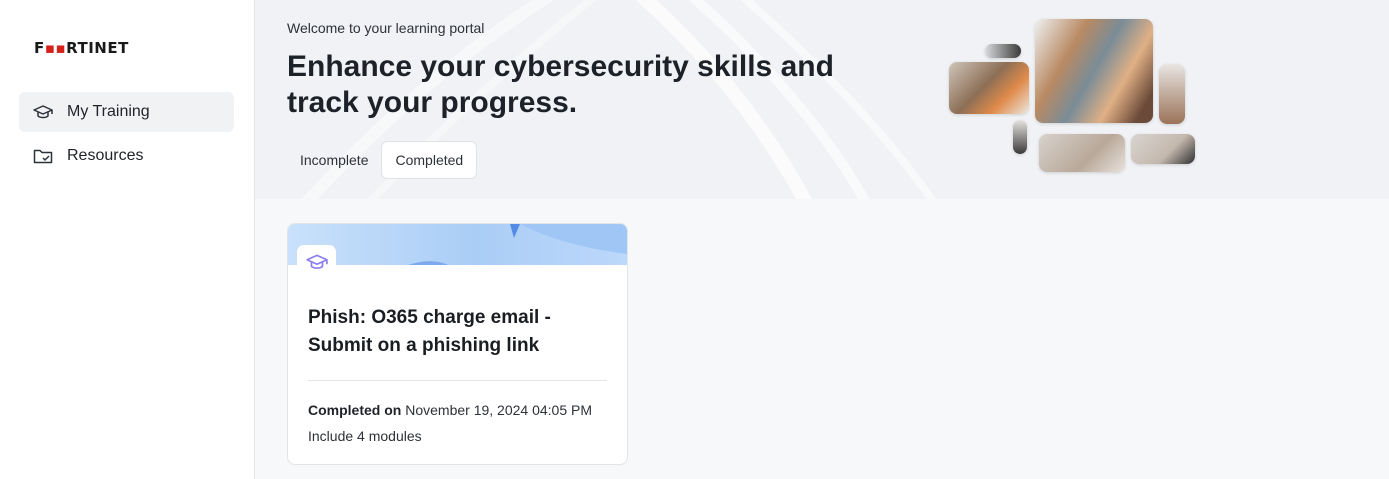 This screenshot has width=1389, height=479. I want to click on logo-text: F▪▪RTINET, so click(81, 48).